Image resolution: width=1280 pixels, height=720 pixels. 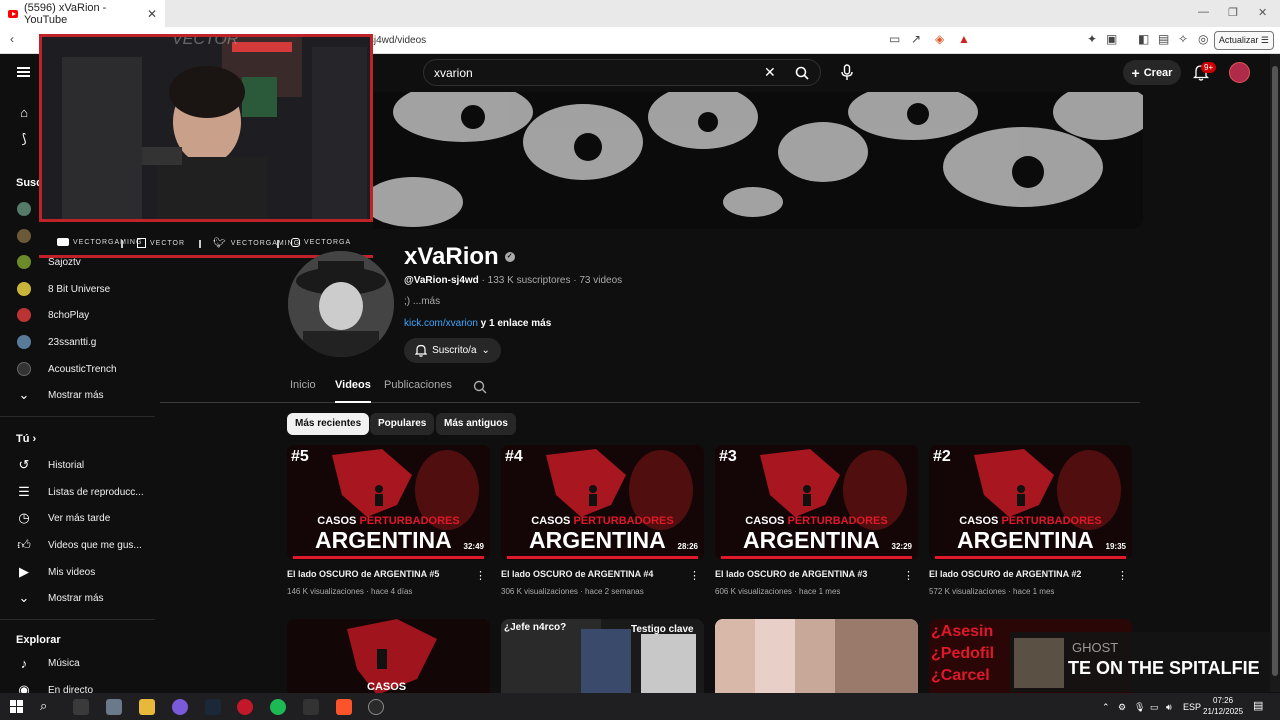 I want to click on discord-icon, so click(x=180, y=707).